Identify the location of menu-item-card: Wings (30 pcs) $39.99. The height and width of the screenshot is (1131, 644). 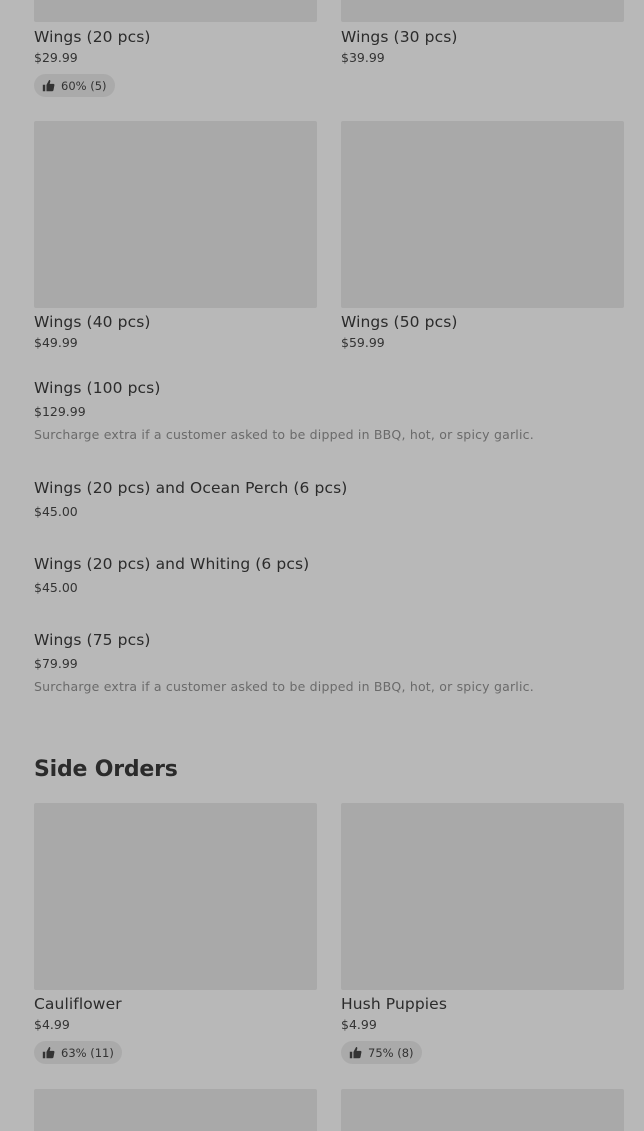
(482, 48).